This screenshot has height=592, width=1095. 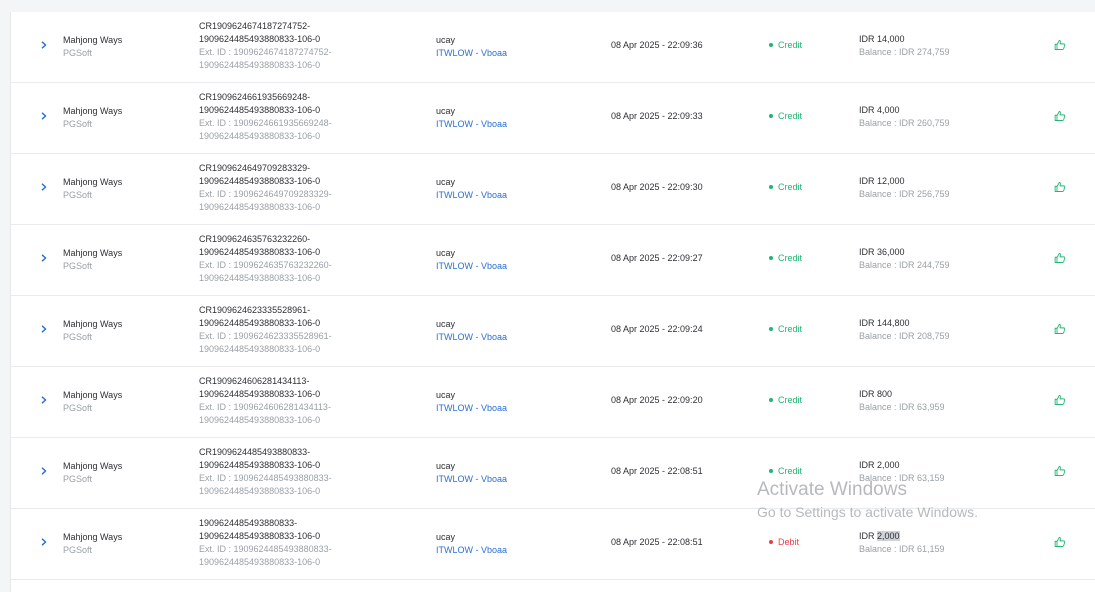 What do you see at coordinates (893, 323) in the screenshot?
I see `amount-value: 144,800` at bounding box center [893, 323].